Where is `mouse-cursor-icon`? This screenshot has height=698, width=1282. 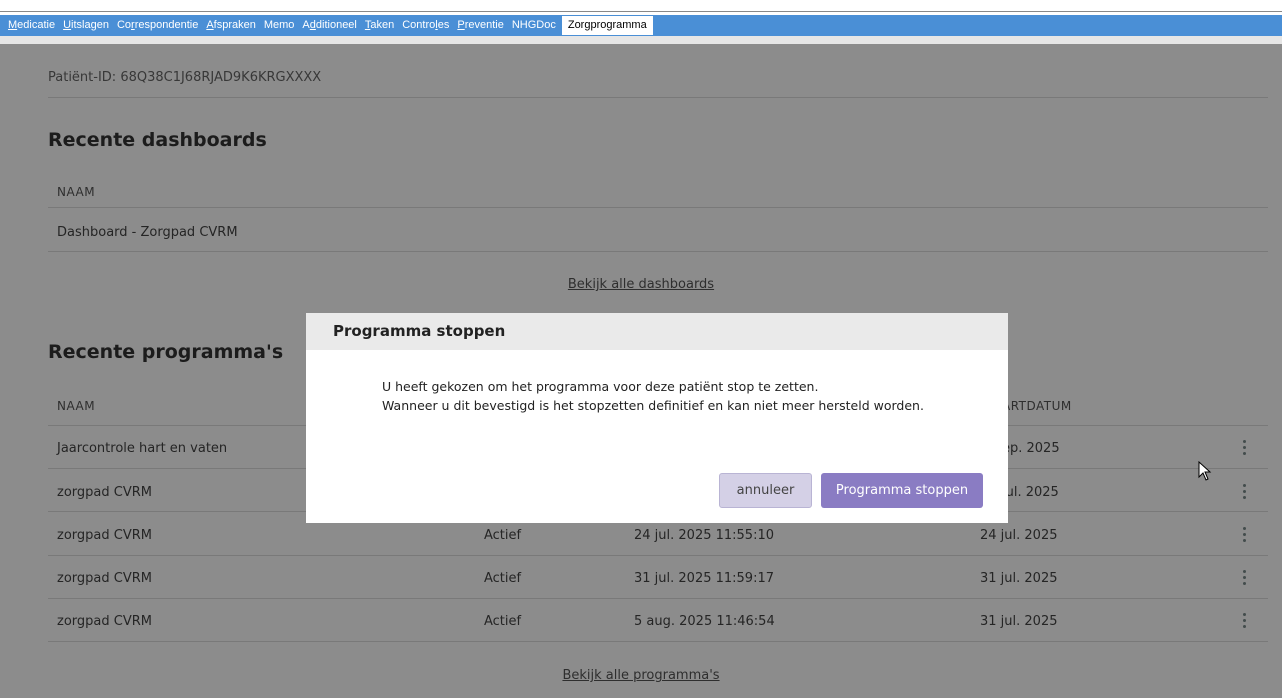
mouse-cursor-icon is located at coordinates (1205, 471).